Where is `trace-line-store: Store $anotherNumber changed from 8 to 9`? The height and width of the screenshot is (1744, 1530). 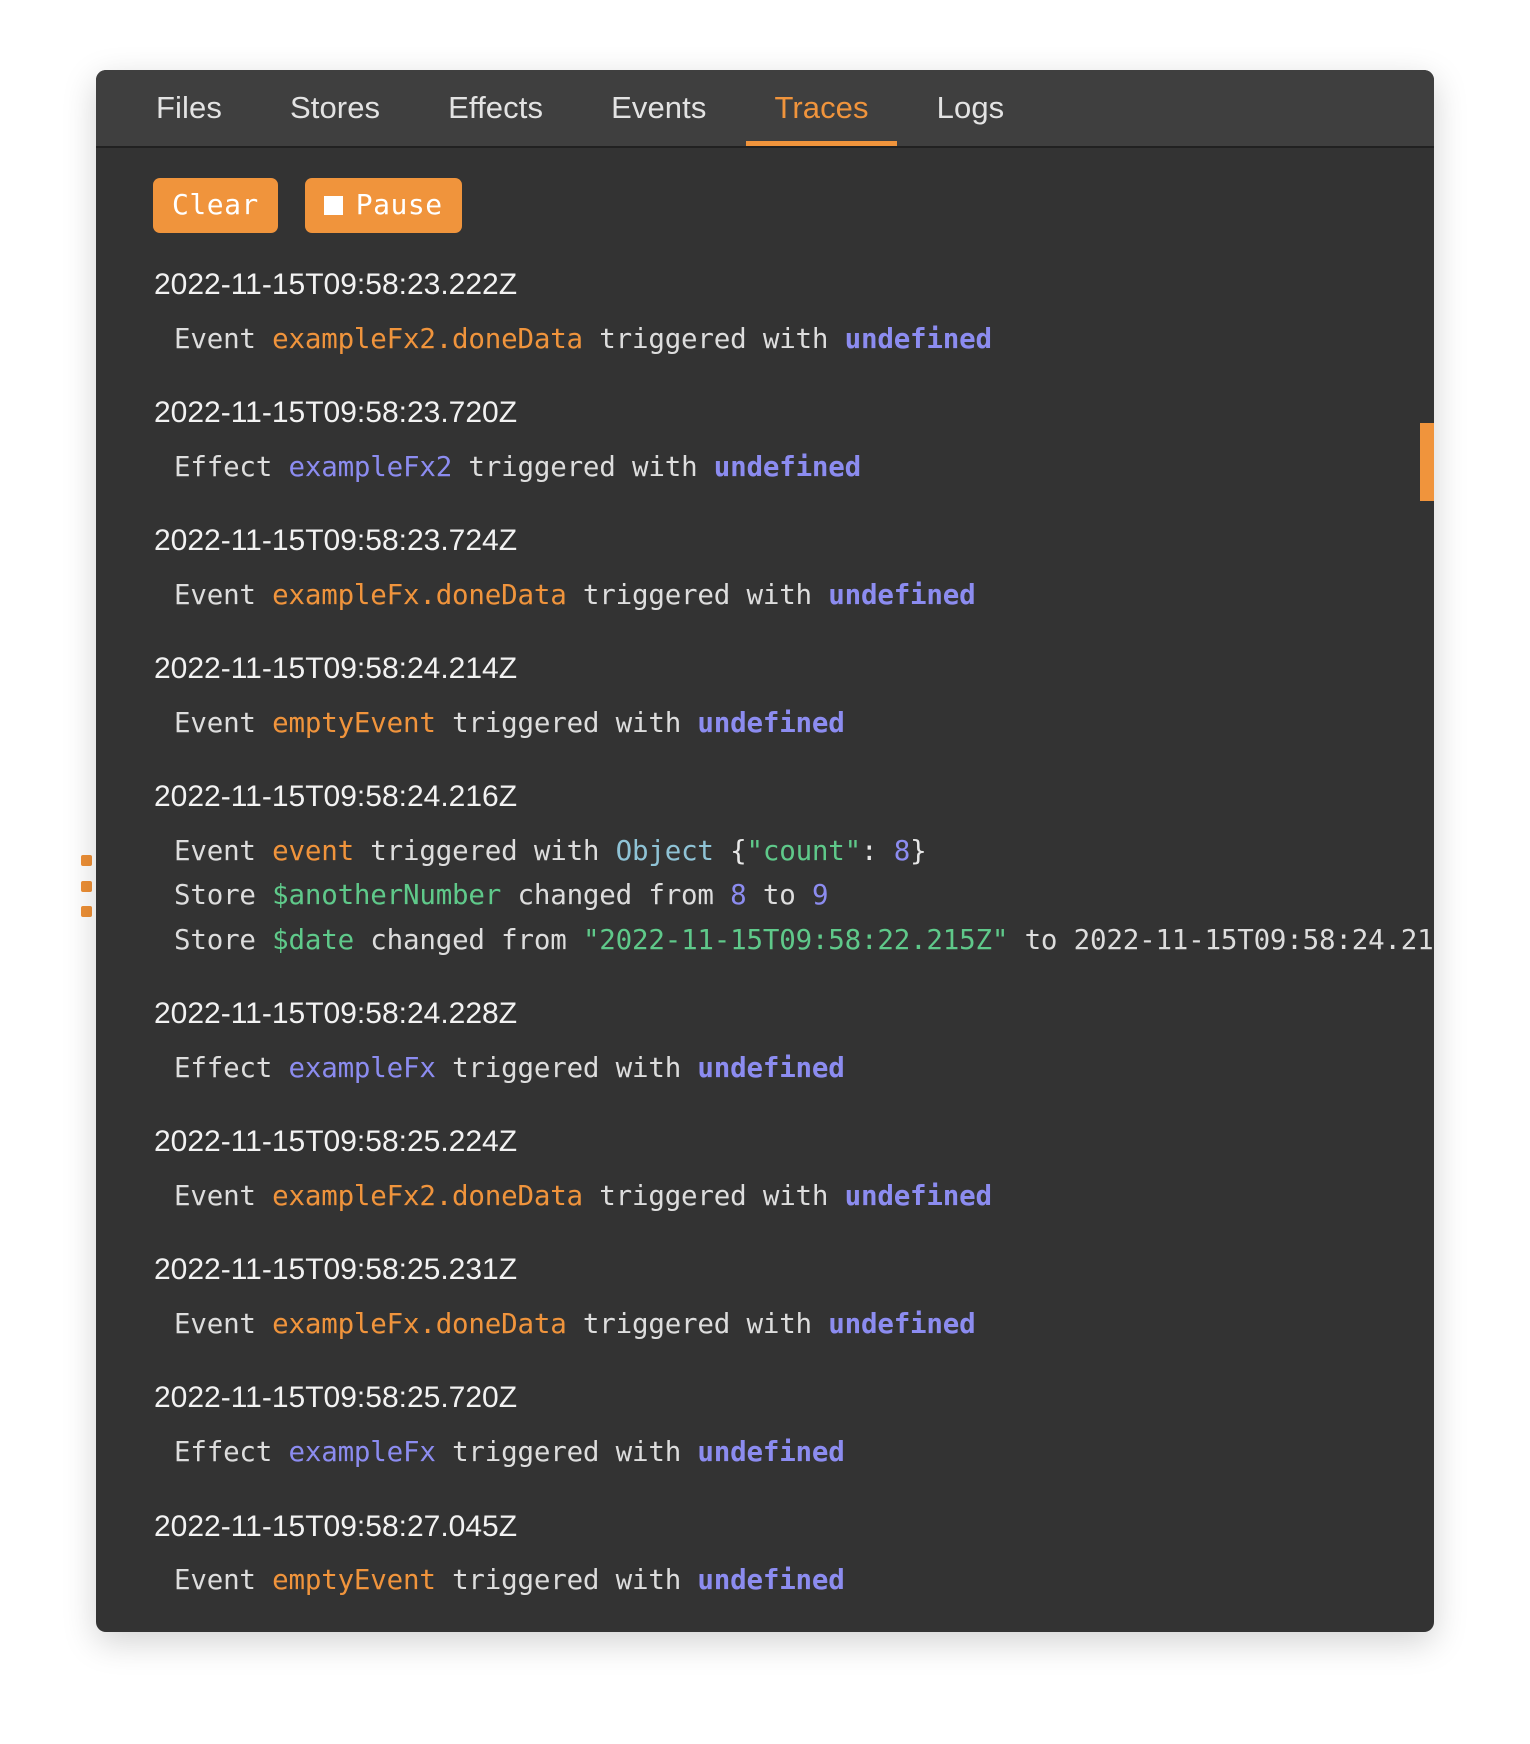 trace-line-store: Store $anotherNumber changed from 8 to 9 is located at coordinates (774, 895).